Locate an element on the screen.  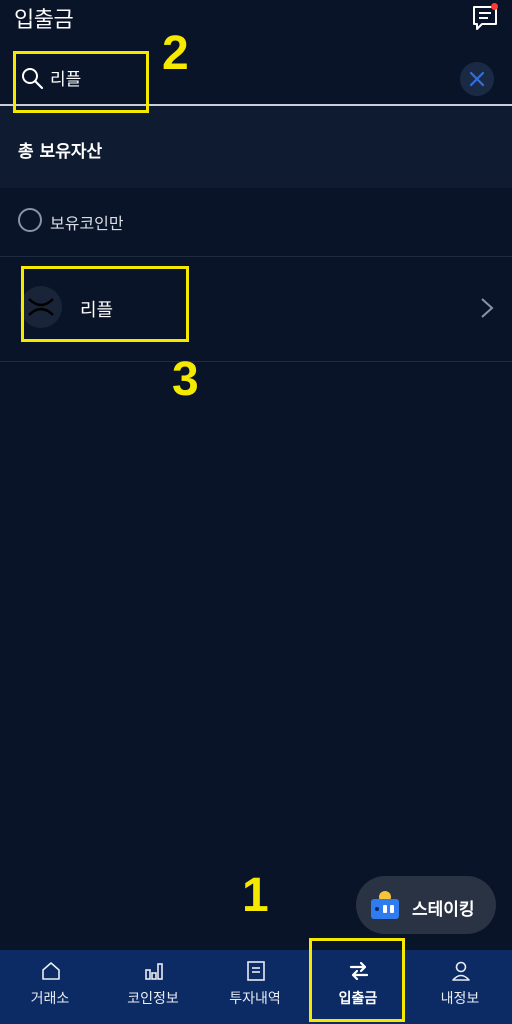
top-header: 입출금 is located at coordinates (256, 22).